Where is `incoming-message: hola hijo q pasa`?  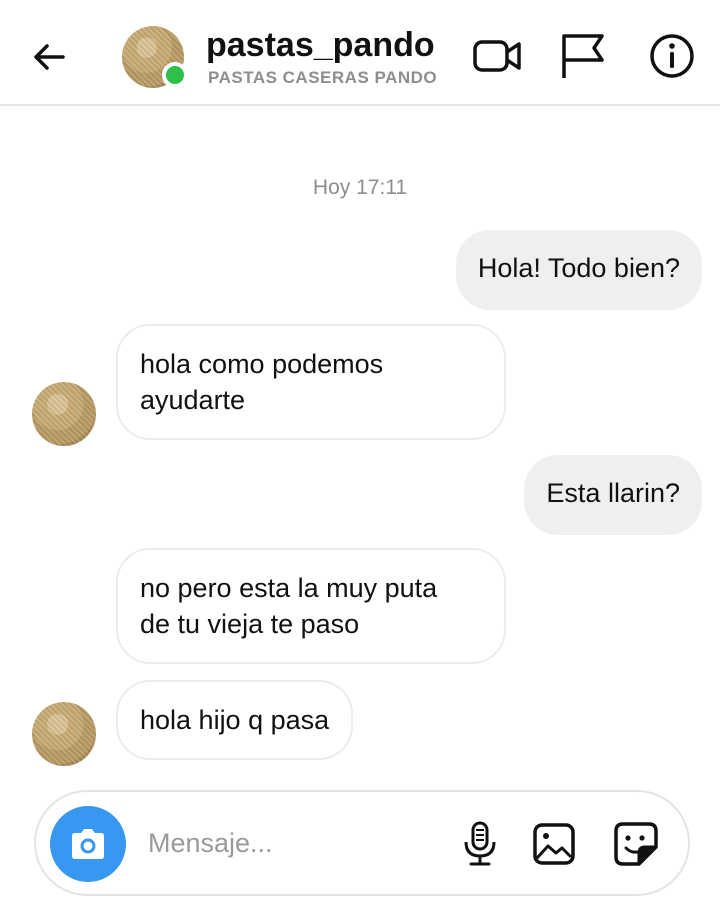 incoming-message: hola hijo q pasa is located at coordinates (235, 720).